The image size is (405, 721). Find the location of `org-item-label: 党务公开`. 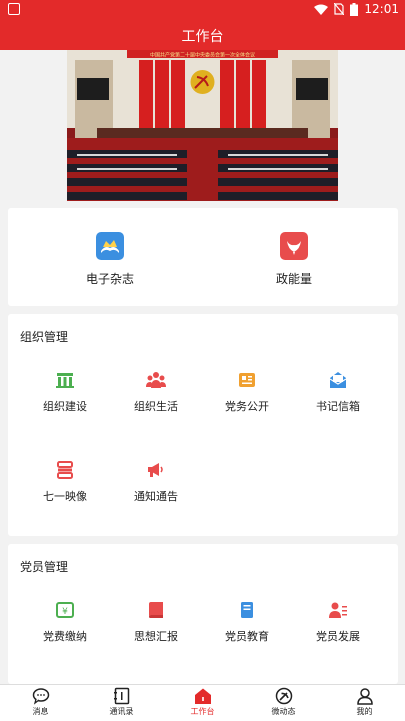

org-item-label: 党务公开 is located at coordinates (247, 406).